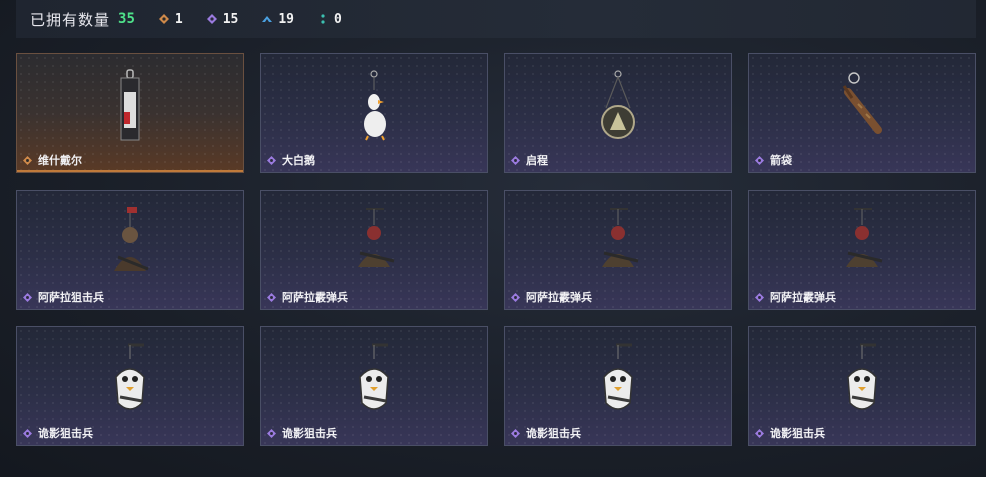 Image resolution: width=986 pixels, height=477 pixels. What do you see at coordinates (496, 19) in the screenshot?
I see `inventory-header: 已拥有数量 35 1 15 19 0` at bounding box center [496, 19].